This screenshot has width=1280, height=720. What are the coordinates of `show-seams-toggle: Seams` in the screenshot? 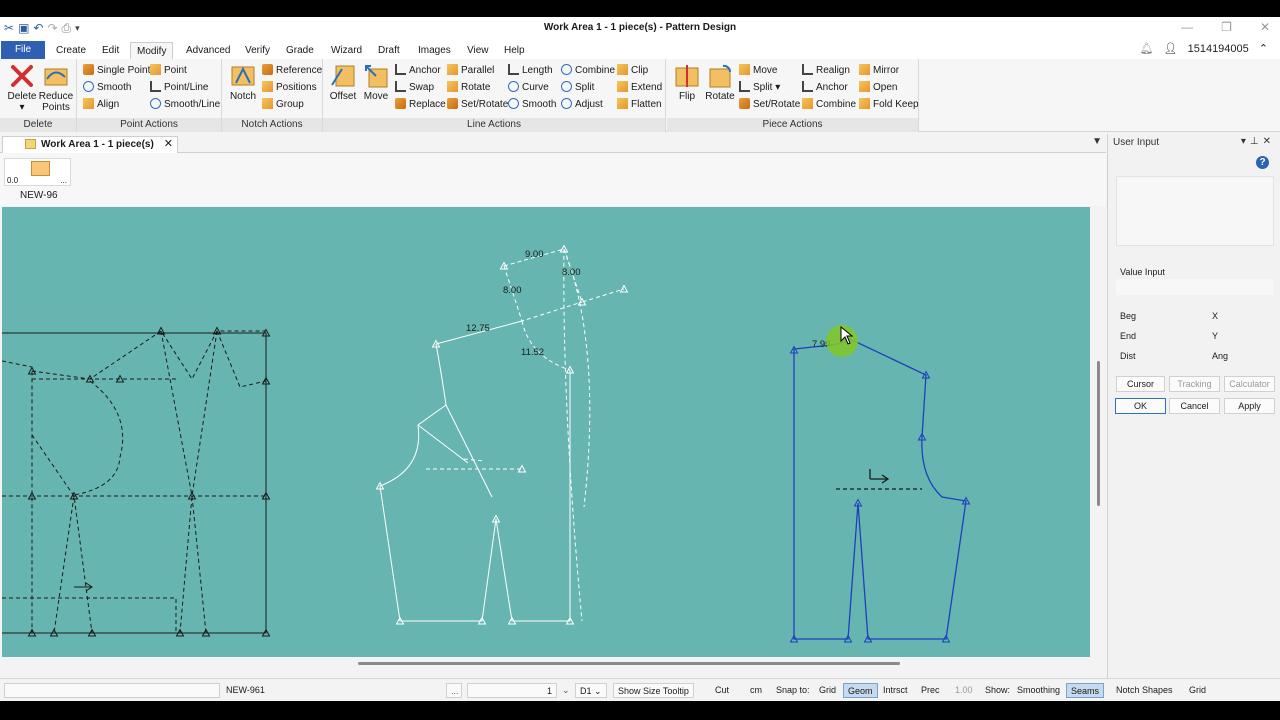 It's located at (1085, 690).